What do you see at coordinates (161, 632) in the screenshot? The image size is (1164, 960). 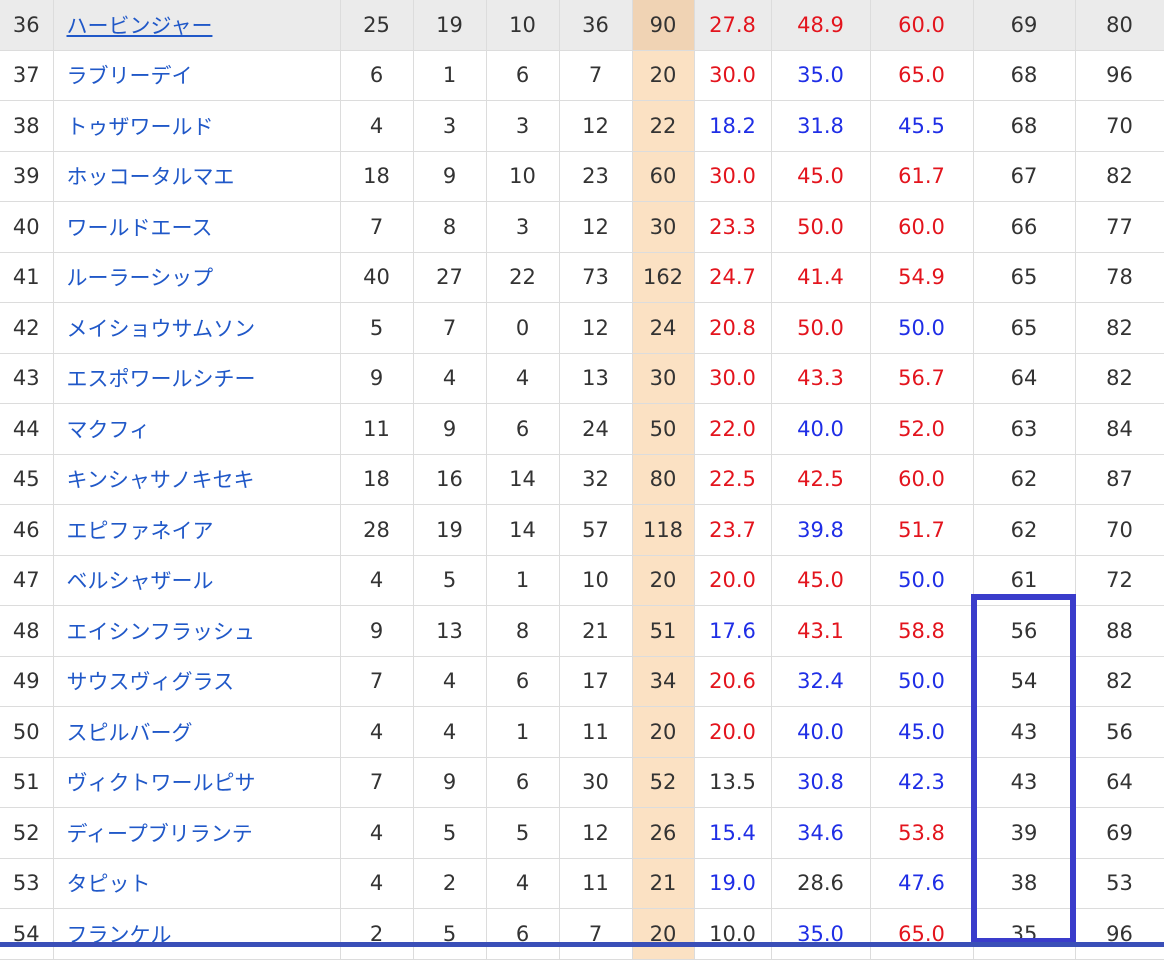 I see `horse-name-link: エイシンフラッシュ` at bounding box center [161, 632].